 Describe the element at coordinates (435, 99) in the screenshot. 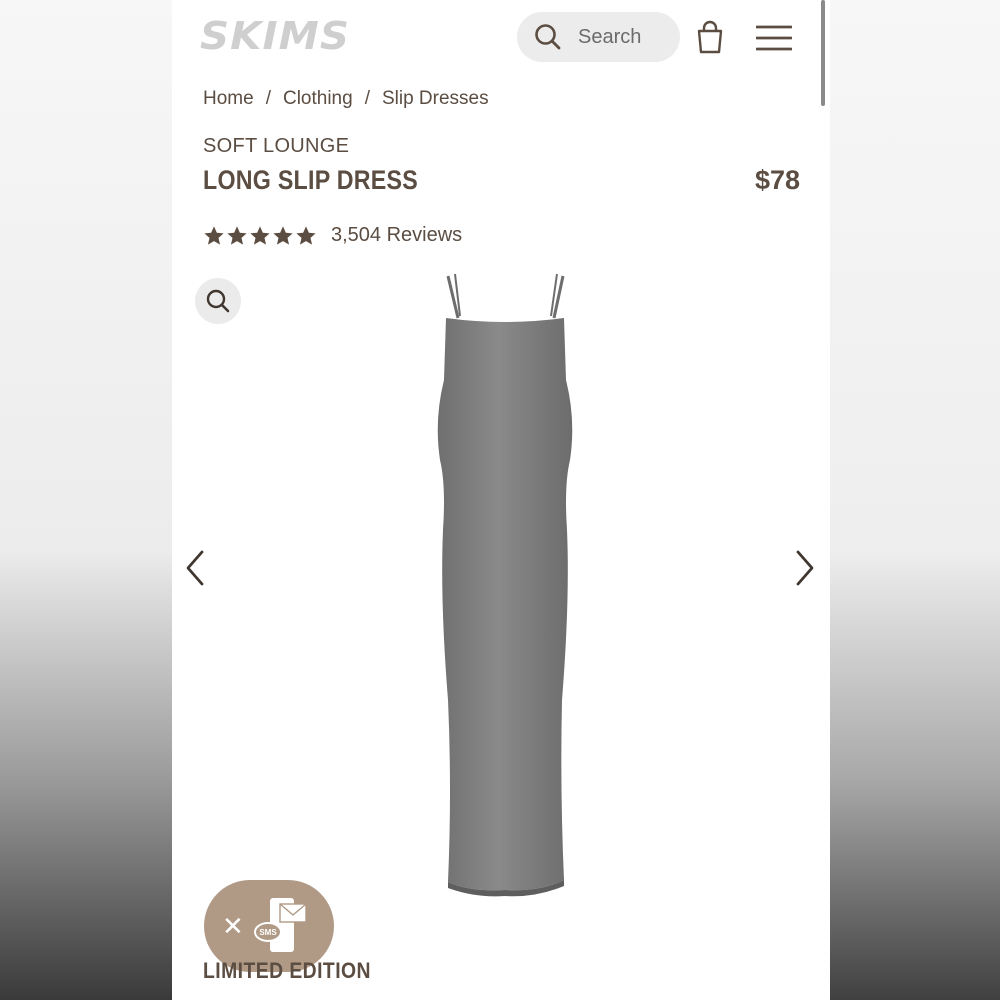

I see `breadcrumb-slip-dresses: Slip Dresses` at that location.